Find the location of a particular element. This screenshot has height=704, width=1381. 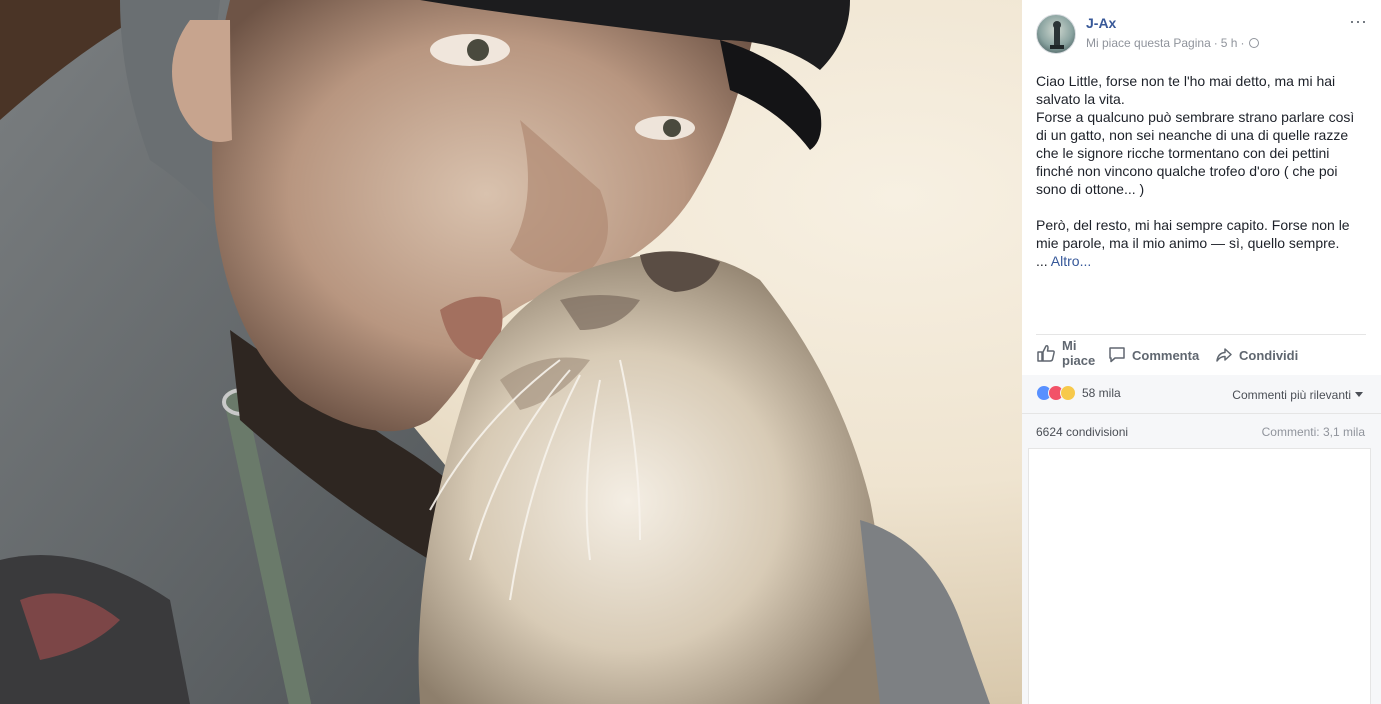

share-label: Condividi is located at coordinates (1269, 355).